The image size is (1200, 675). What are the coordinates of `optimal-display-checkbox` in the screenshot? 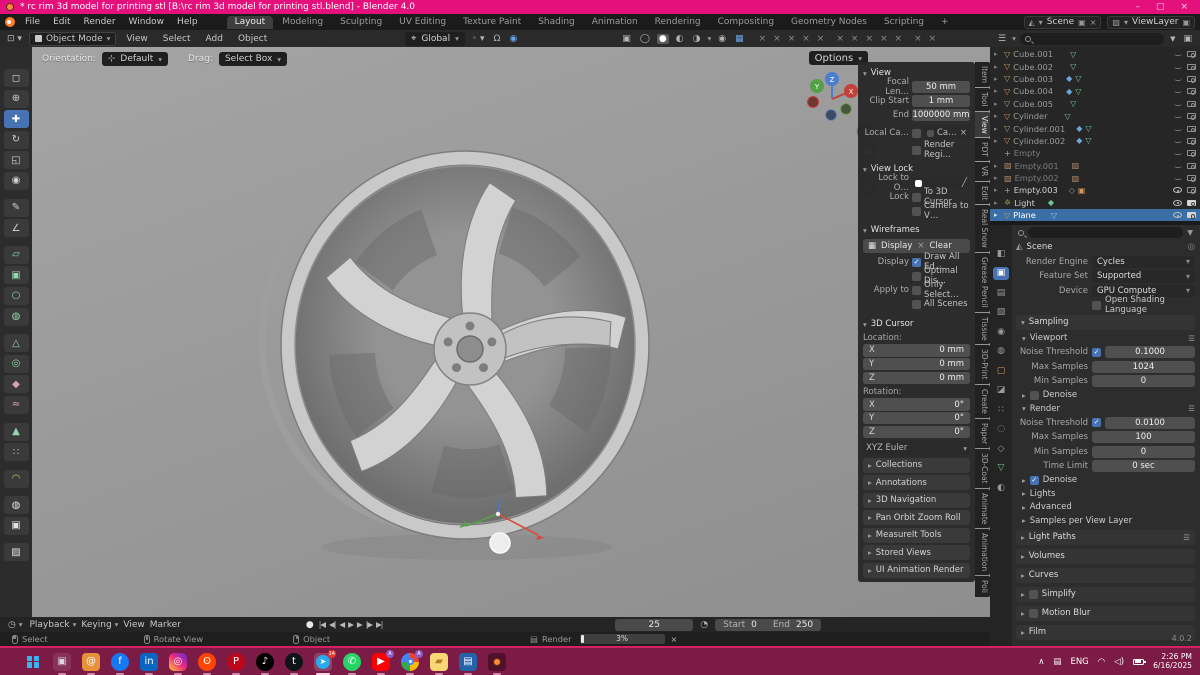 It's located at (916, 276).